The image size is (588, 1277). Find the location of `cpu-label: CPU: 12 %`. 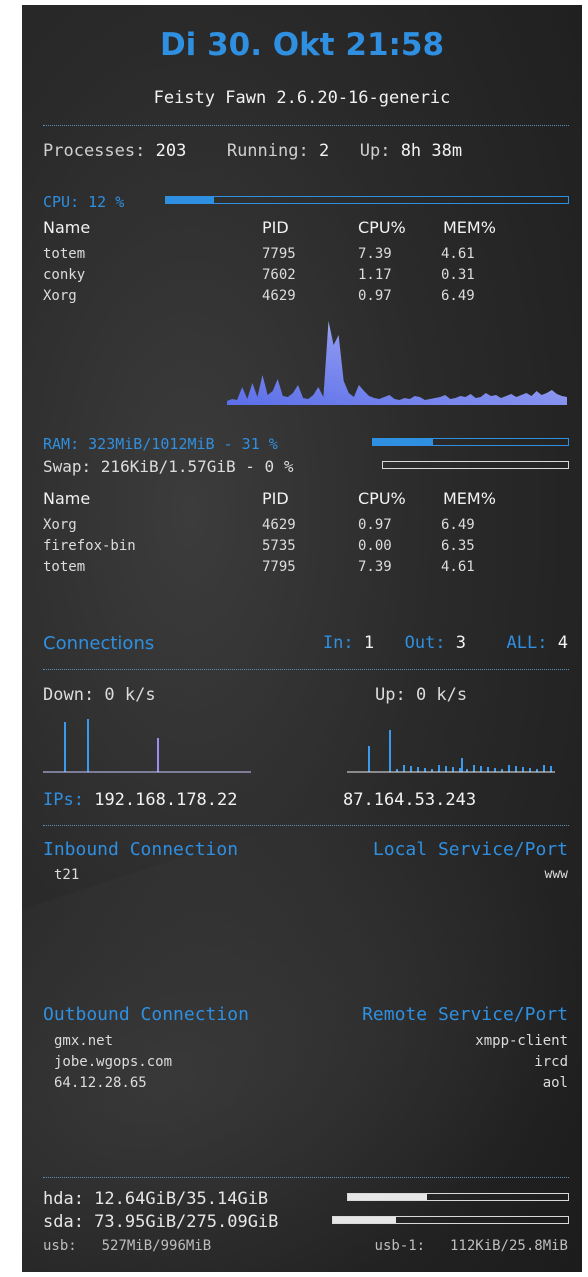

cpu-label: CPU: 12 % is located at coordinates (84, 202).